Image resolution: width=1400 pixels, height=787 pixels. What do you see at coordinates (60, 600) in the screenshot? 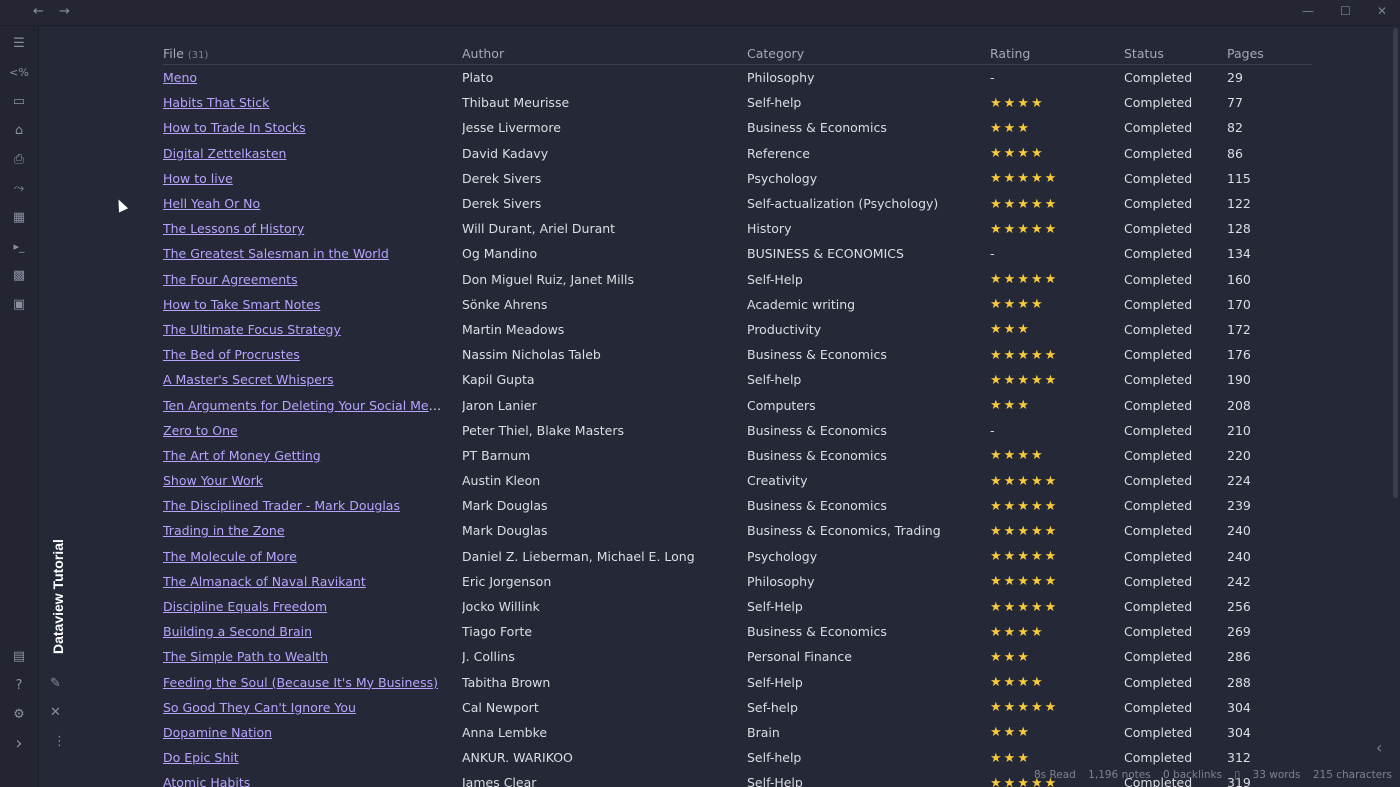
I see `vault-name: Dataview Tutorial` at bounding box center [60, 600].